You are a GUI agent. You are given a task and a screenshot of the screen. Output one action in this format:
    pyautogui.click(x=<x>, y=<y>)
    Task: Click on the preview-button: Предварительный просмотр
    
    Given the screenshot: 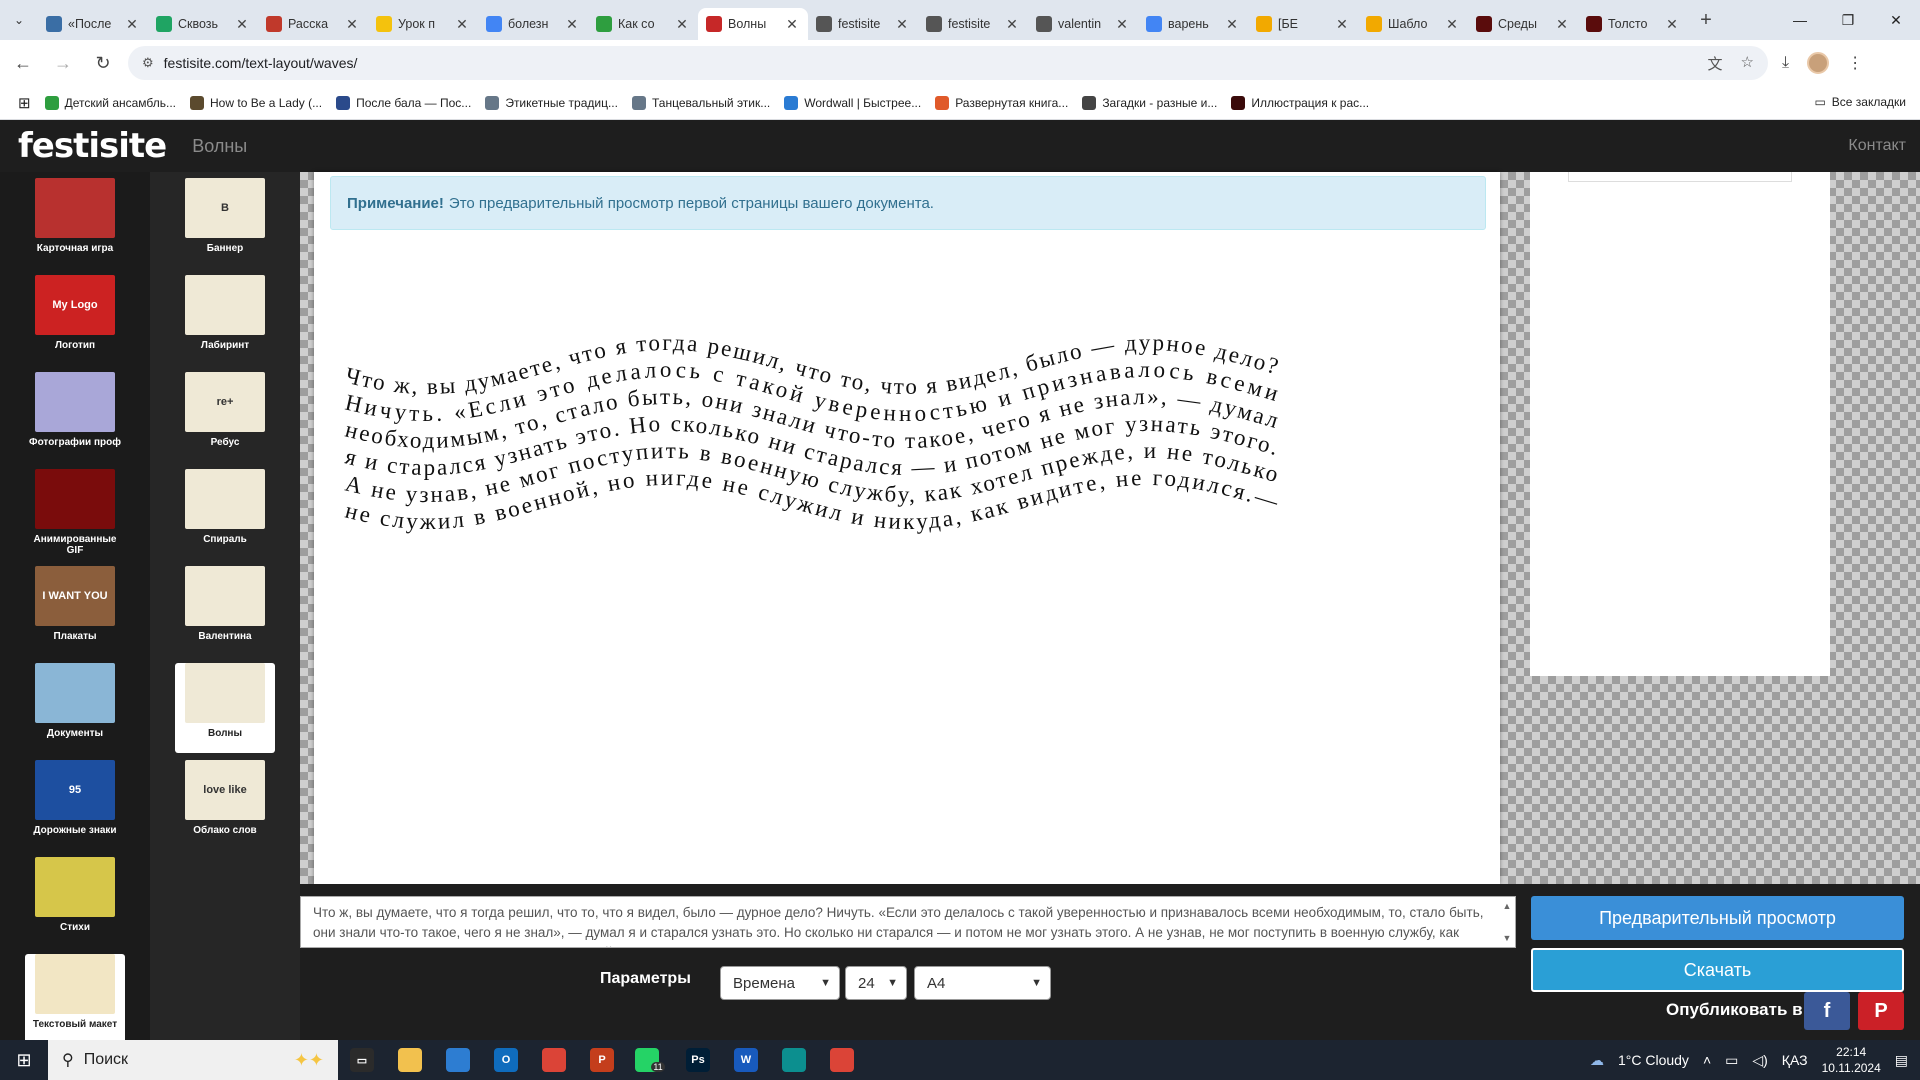 What is the action you would take?
    pyautogui.click(x=1717, y=918)
    